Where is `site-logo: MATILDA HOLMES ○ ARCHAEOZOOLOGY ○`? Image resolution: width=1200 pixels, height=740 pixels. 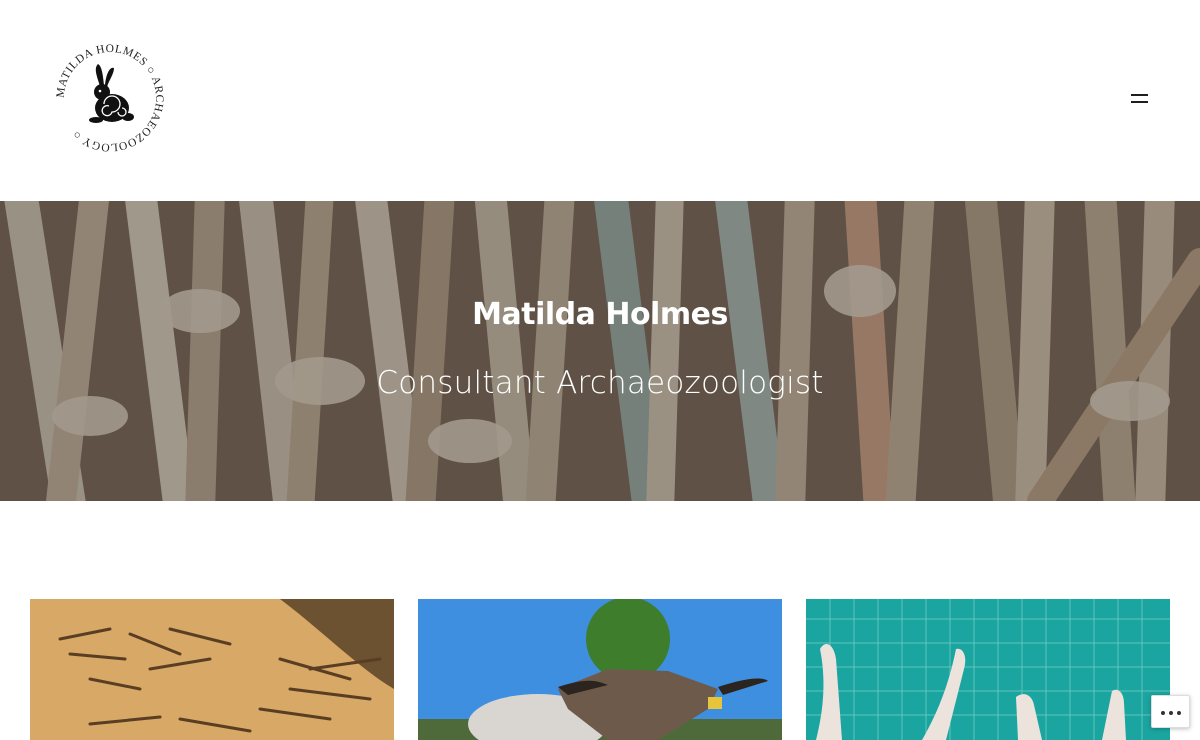
site-logo: MATILDA HOLMES ○ ARCHAEOZOOLOGY ○ is located at coordinates (110, 98).